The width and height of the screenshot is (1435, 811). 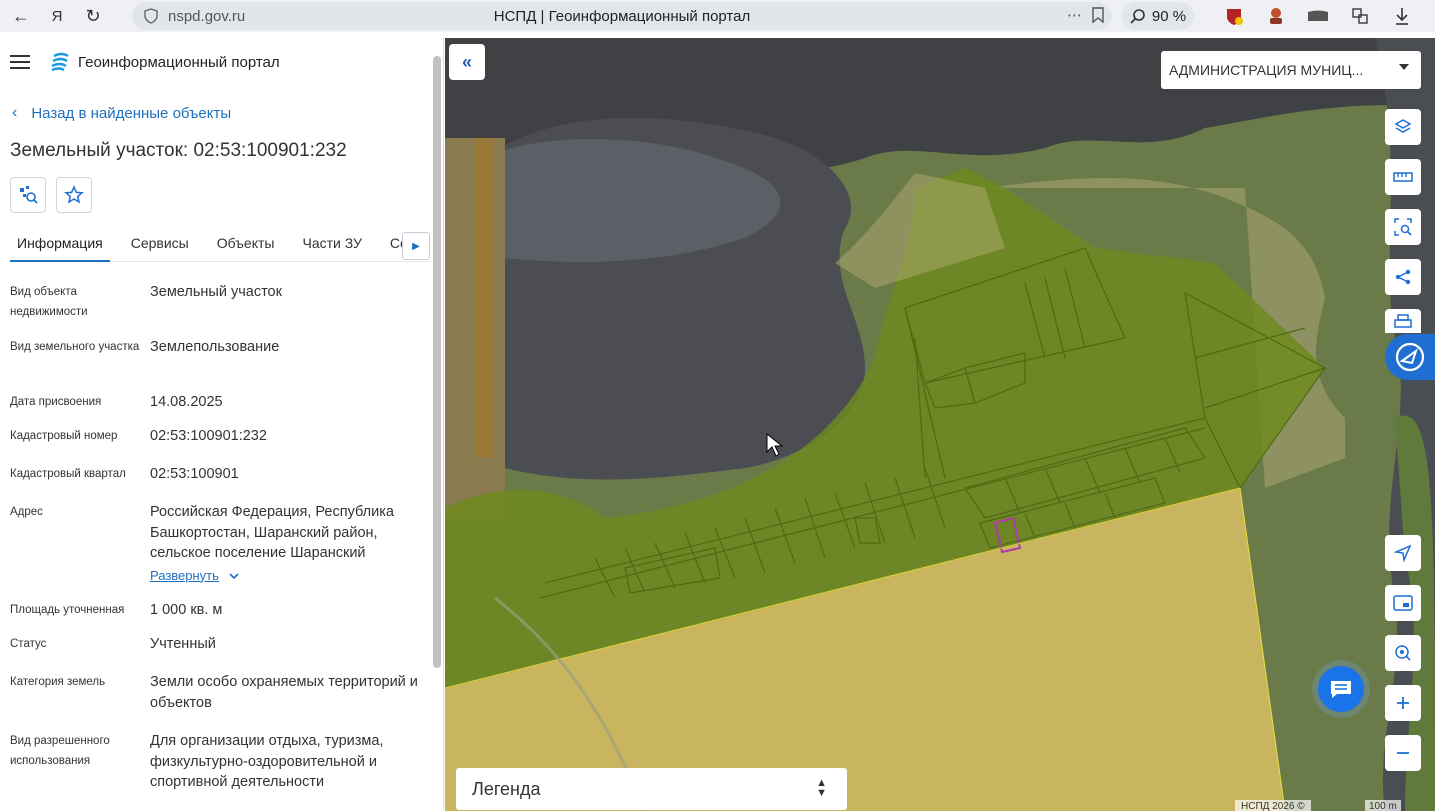 I want to click on property-label: Кадастровый квартал, so click(x=68, y=474).